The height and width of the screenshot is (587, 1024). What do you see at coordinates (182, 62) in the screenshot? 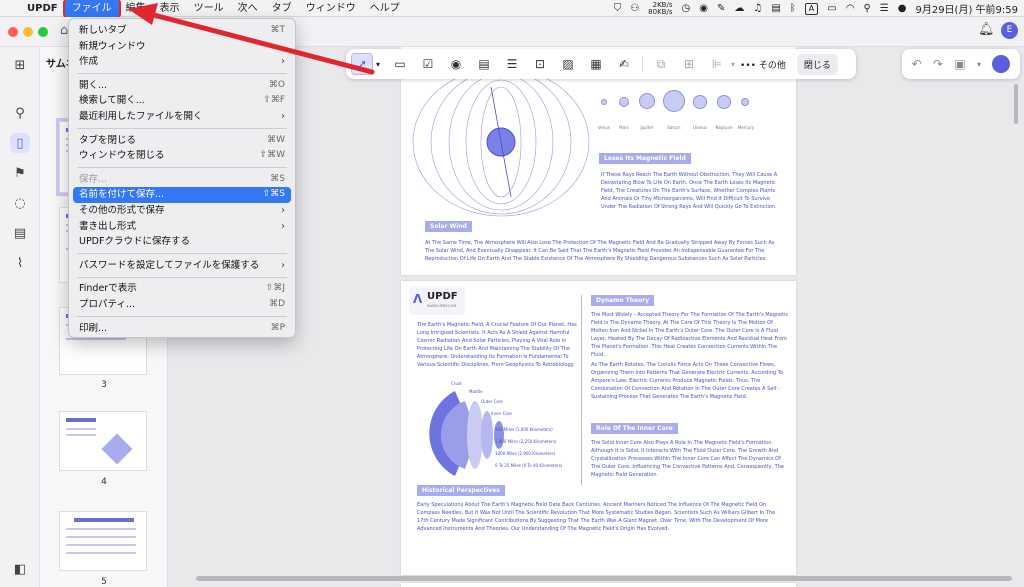
I see `menu-create: 作成 ›` at bounding box center [182, 62].